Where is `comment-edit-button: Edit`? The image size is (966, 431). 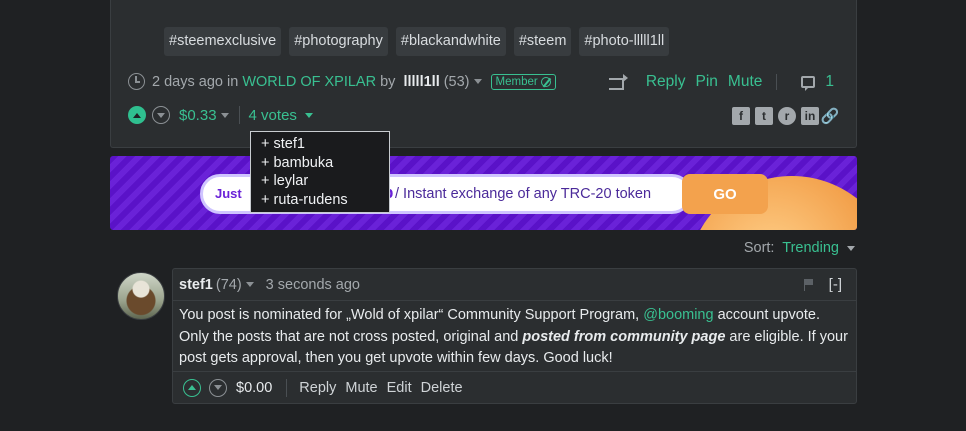
comment-edit-button: Edit is located at coordinates (399, 388).